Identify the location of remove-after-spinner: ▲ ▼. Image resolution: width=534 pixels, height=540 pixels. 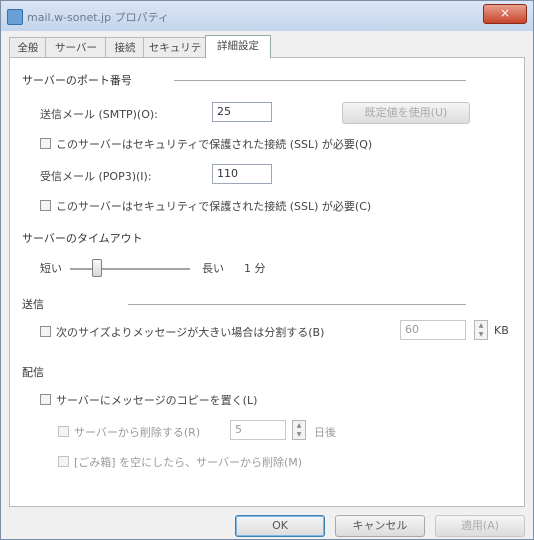
(299, 430).